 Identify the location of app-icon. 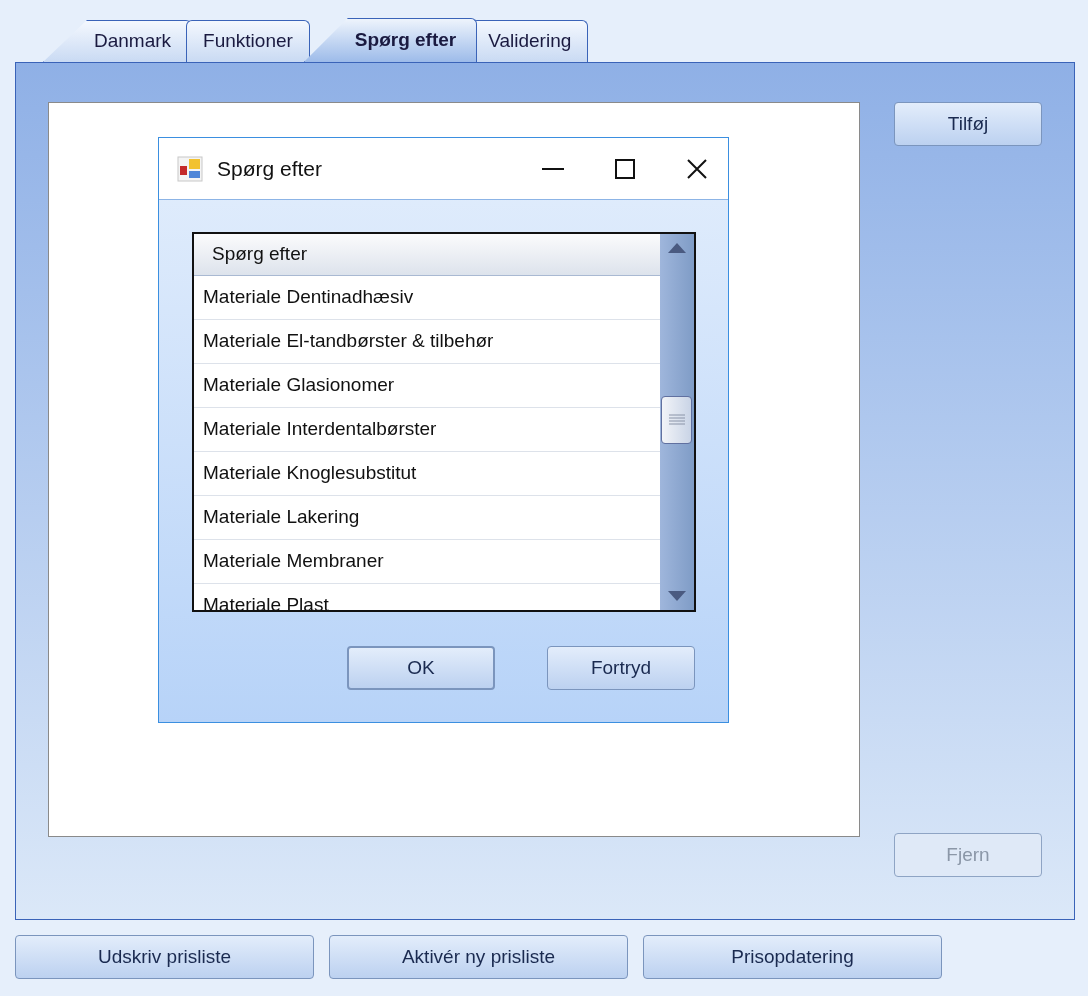
(190, 168).